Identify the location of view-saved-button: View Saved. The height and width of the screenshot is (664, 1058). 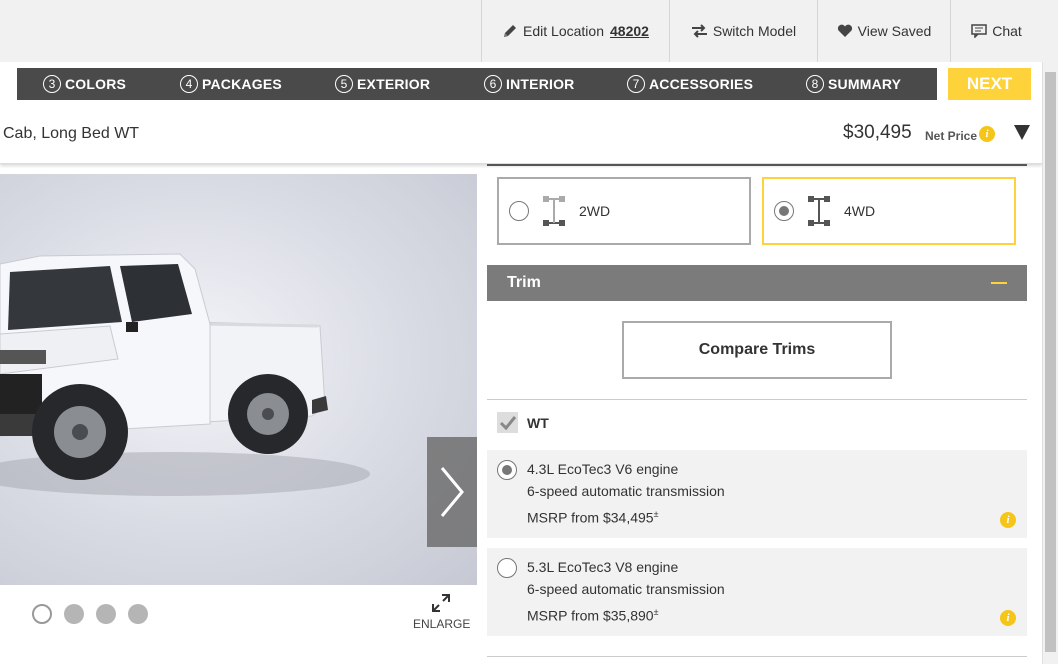
(883, 31).